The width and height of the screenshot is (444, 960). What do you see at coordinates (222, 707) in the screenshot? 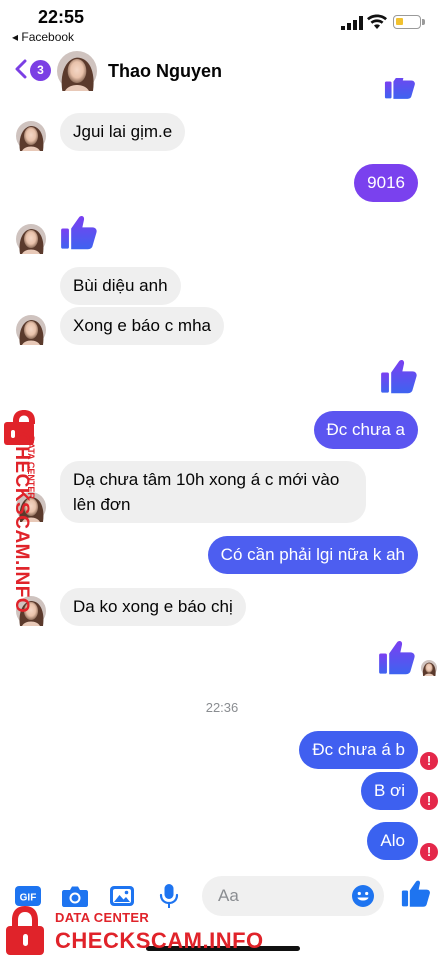
I see `message-timestamp: 22:36` at bounding box center [222, 707].